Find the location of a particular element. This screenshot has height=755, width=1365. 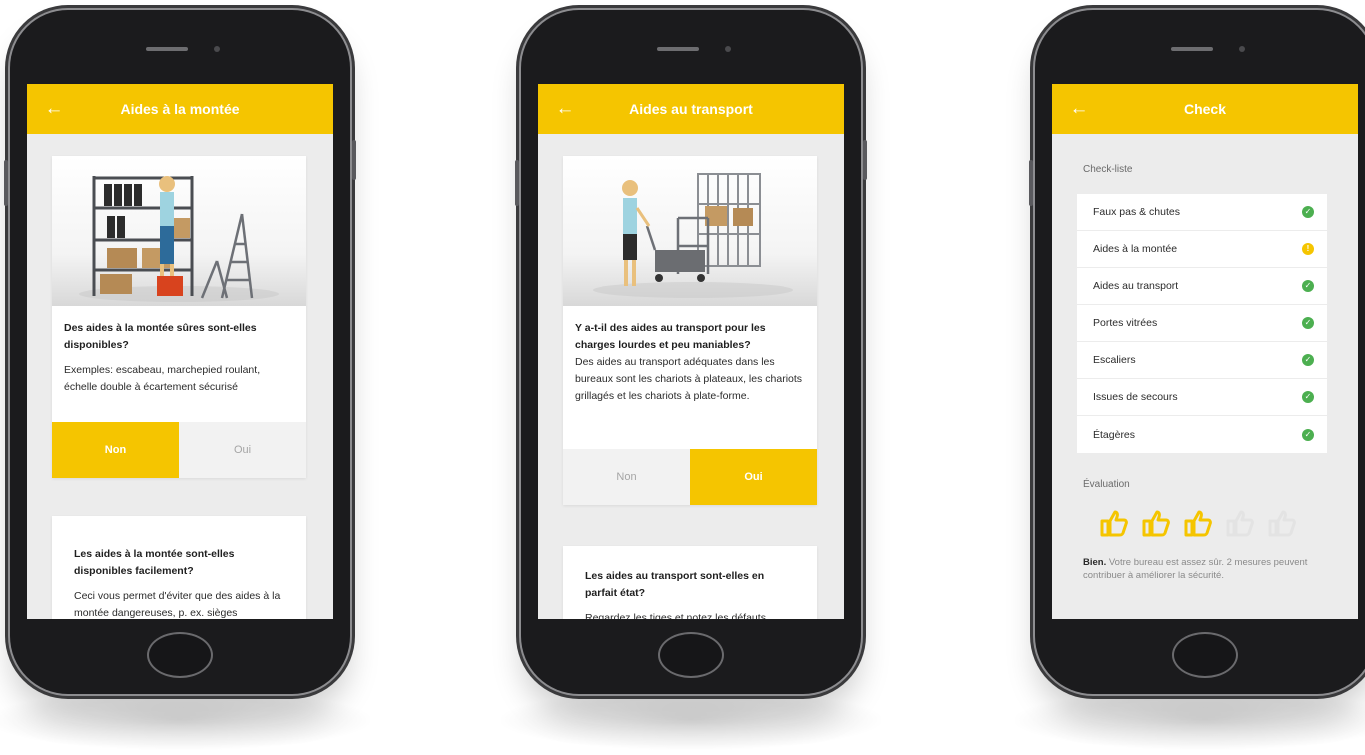

checklist-item: Issues de secours ✓ is located at coordinates (1202, 397).